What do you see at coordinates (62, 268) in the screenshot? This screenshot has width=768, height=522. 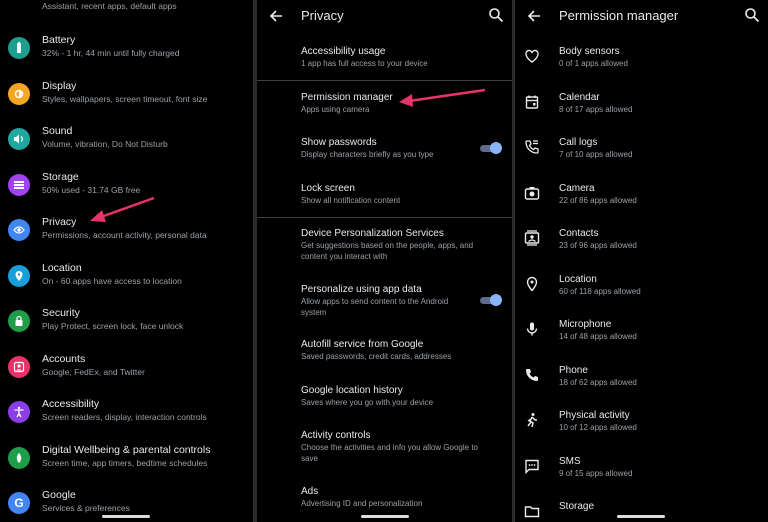 I see `settings-item-title: Location` at bounding box center [62, 268].